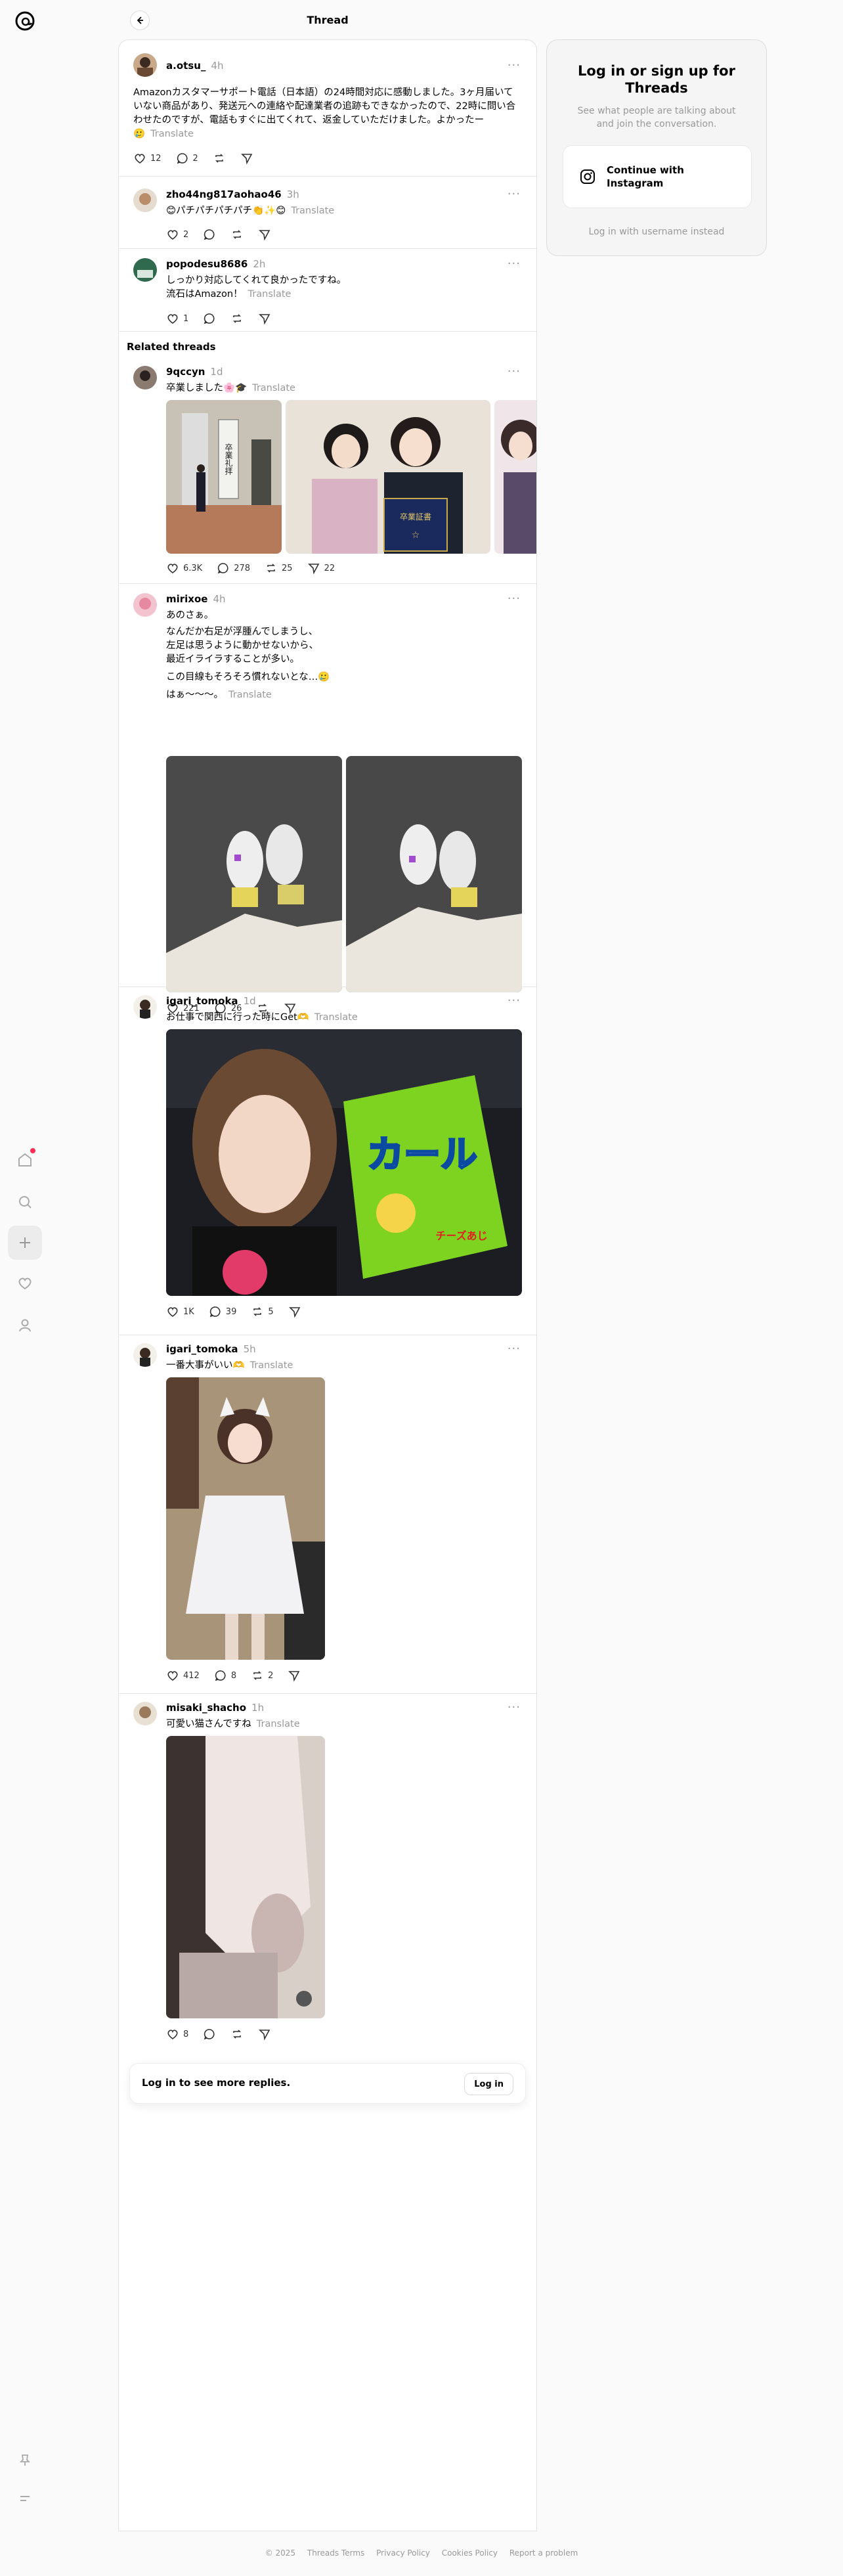 The width and height of the screenshot is (843, 2576). Describe the element at coordinates (488, 2084) in the screenshot. I see `login-button: Log in` at that location.